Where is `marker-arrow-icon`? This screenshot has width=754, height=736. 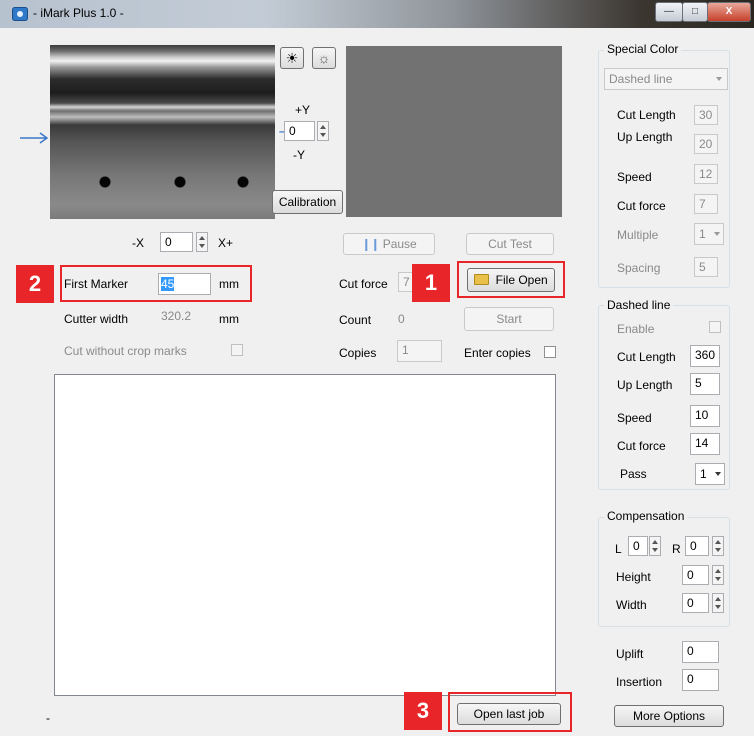 marker-arrow-icon is located at coordinates (34, 138).